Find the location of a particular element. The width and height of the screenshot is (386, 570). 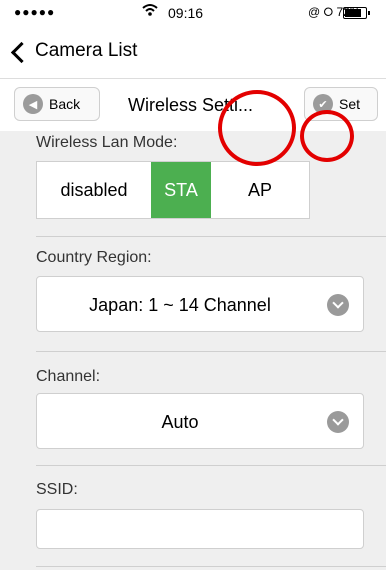

ssid-label: SSID: is located at coordinates (57, 489).